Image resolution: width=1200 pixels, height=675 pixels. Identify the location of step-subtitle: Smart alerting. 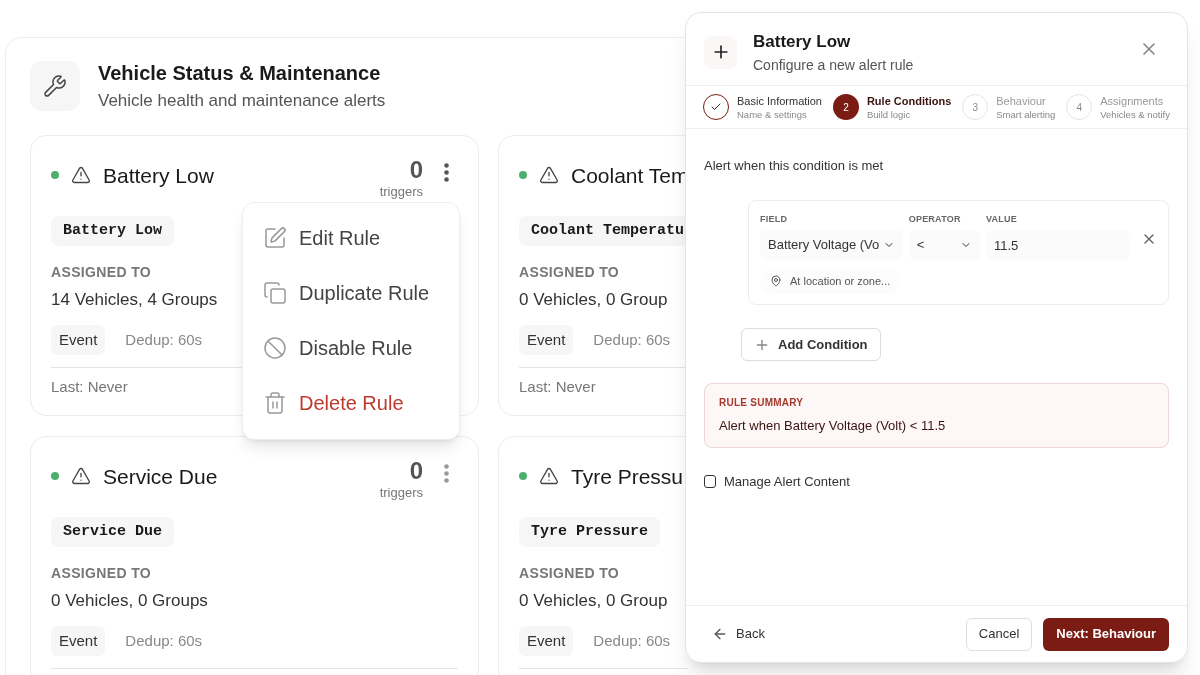
(1026, 114).